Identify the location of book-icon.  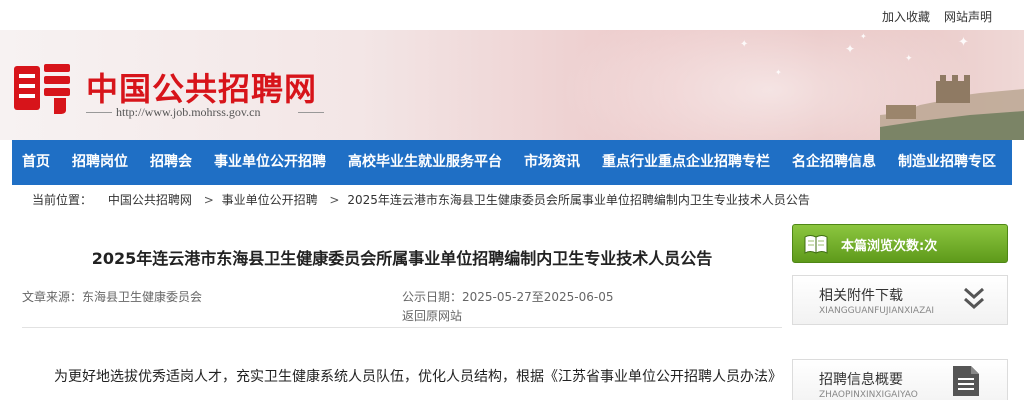
(816, 244).